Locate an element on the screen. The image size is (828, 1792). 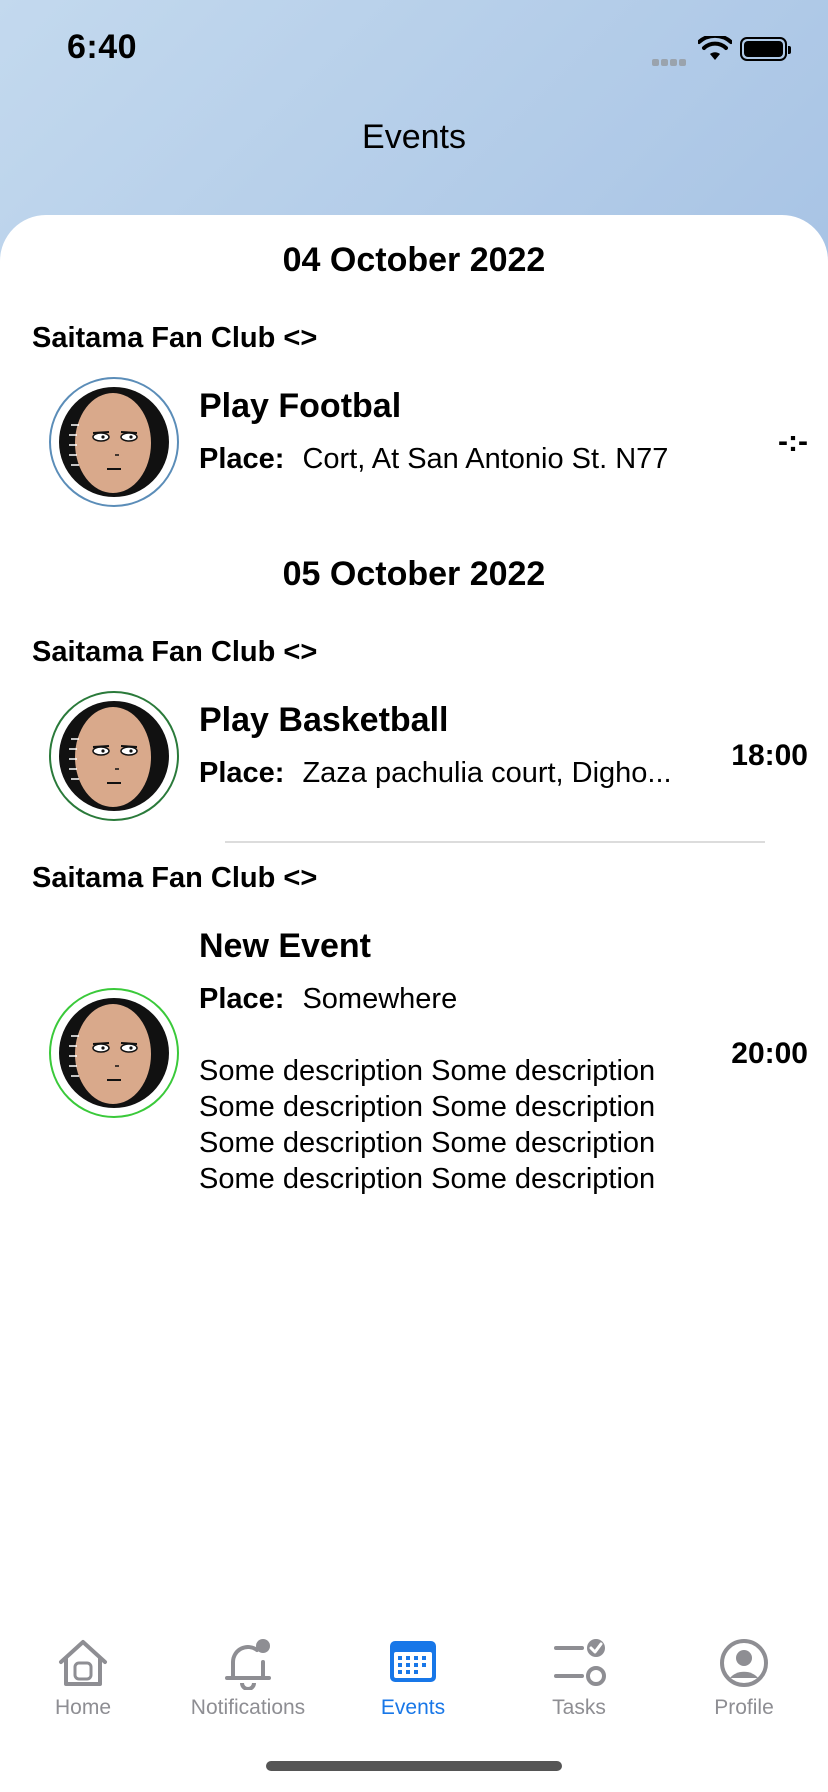
date-header: 04 October 2022 is located at coordinates (414, 260).